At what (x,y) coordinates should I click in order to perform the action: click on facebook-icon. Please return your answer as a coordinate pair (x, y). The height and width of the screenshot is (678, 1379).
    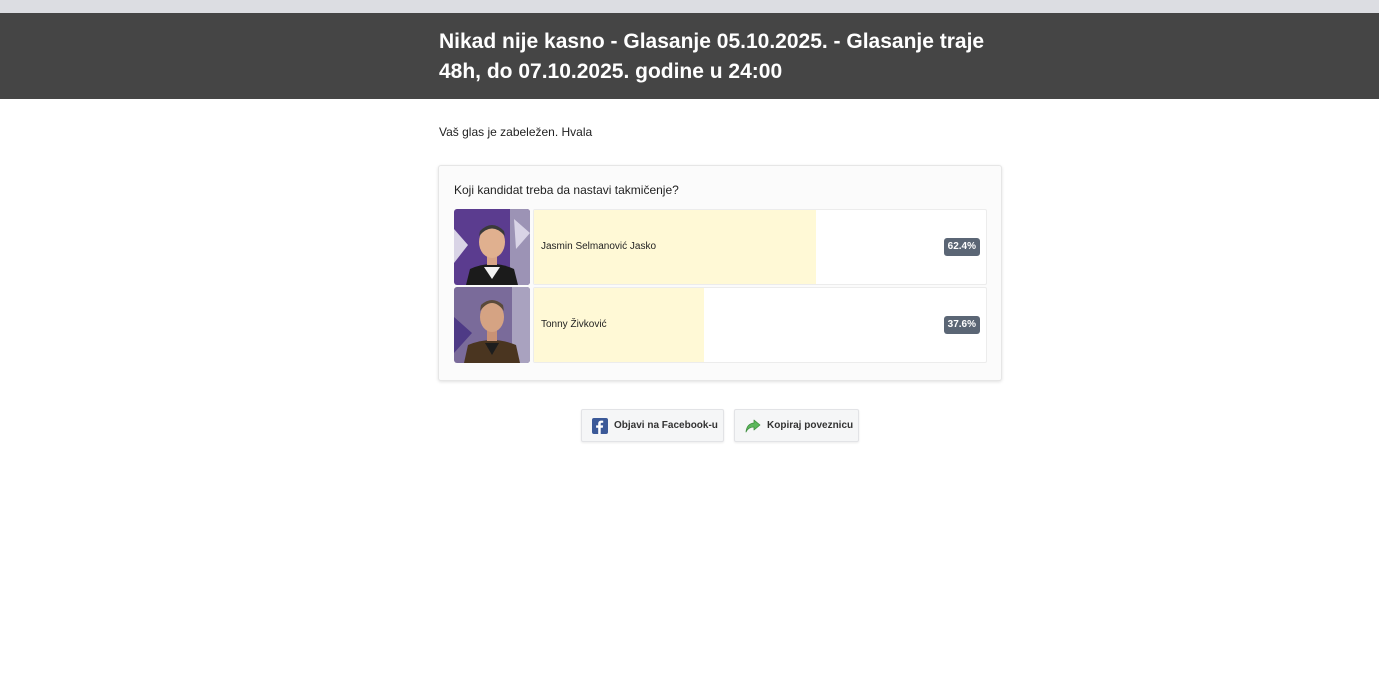
    Looking at the image, I should click on (600, 425).